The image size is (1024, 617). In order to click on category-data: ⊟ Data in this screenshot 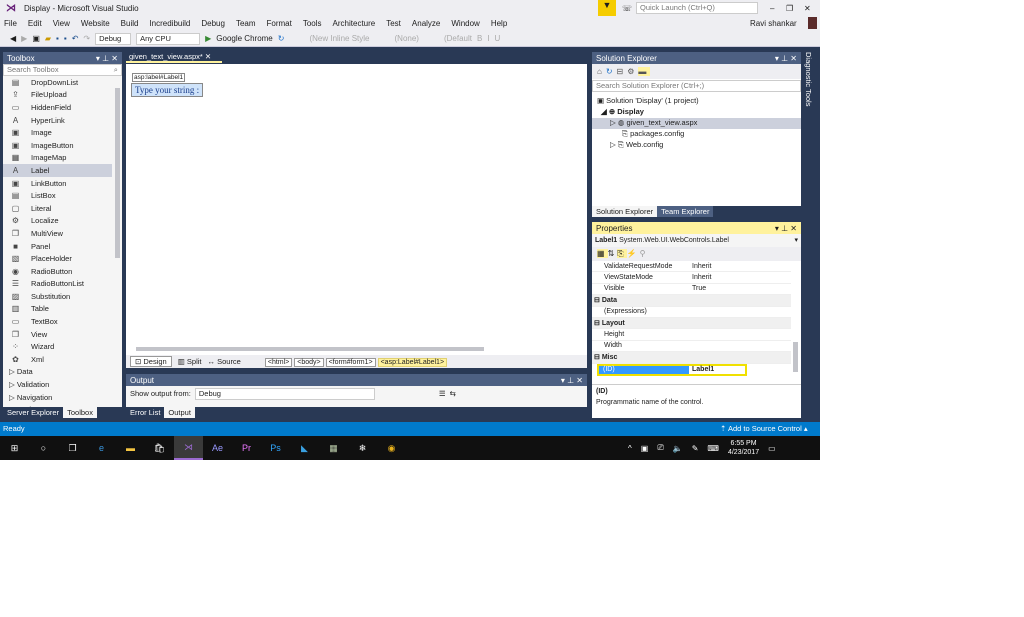, I will do `click(691, 301)`.